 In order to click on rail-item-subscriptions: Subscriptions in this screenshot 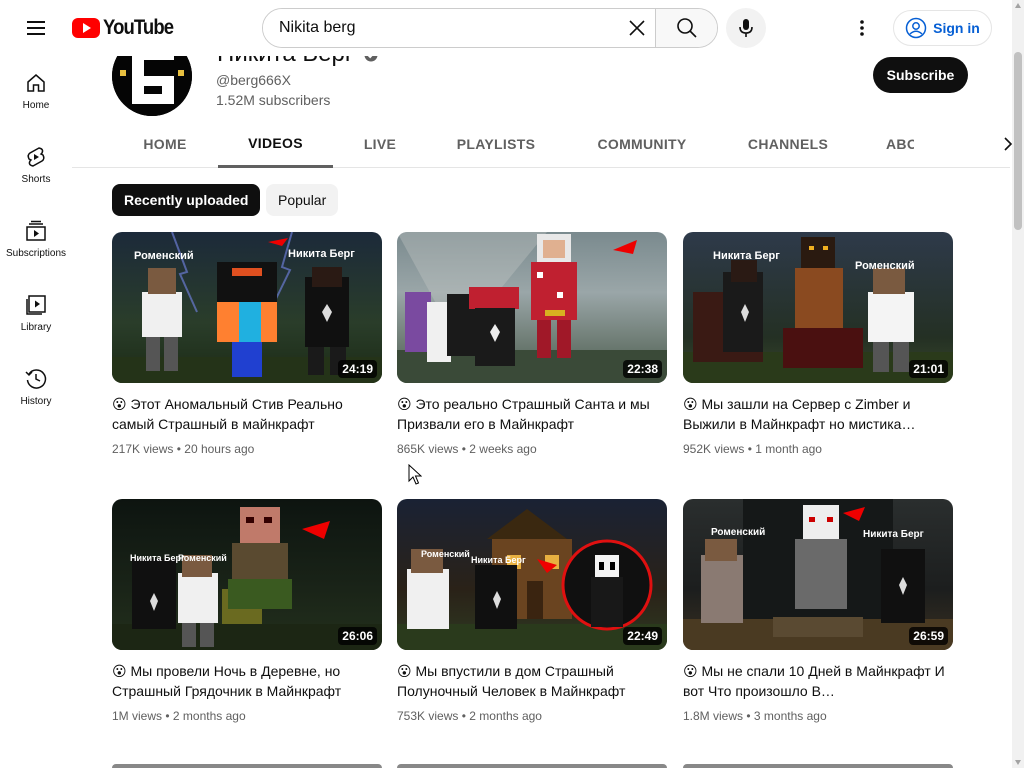, I will do `click(36, 241)`.